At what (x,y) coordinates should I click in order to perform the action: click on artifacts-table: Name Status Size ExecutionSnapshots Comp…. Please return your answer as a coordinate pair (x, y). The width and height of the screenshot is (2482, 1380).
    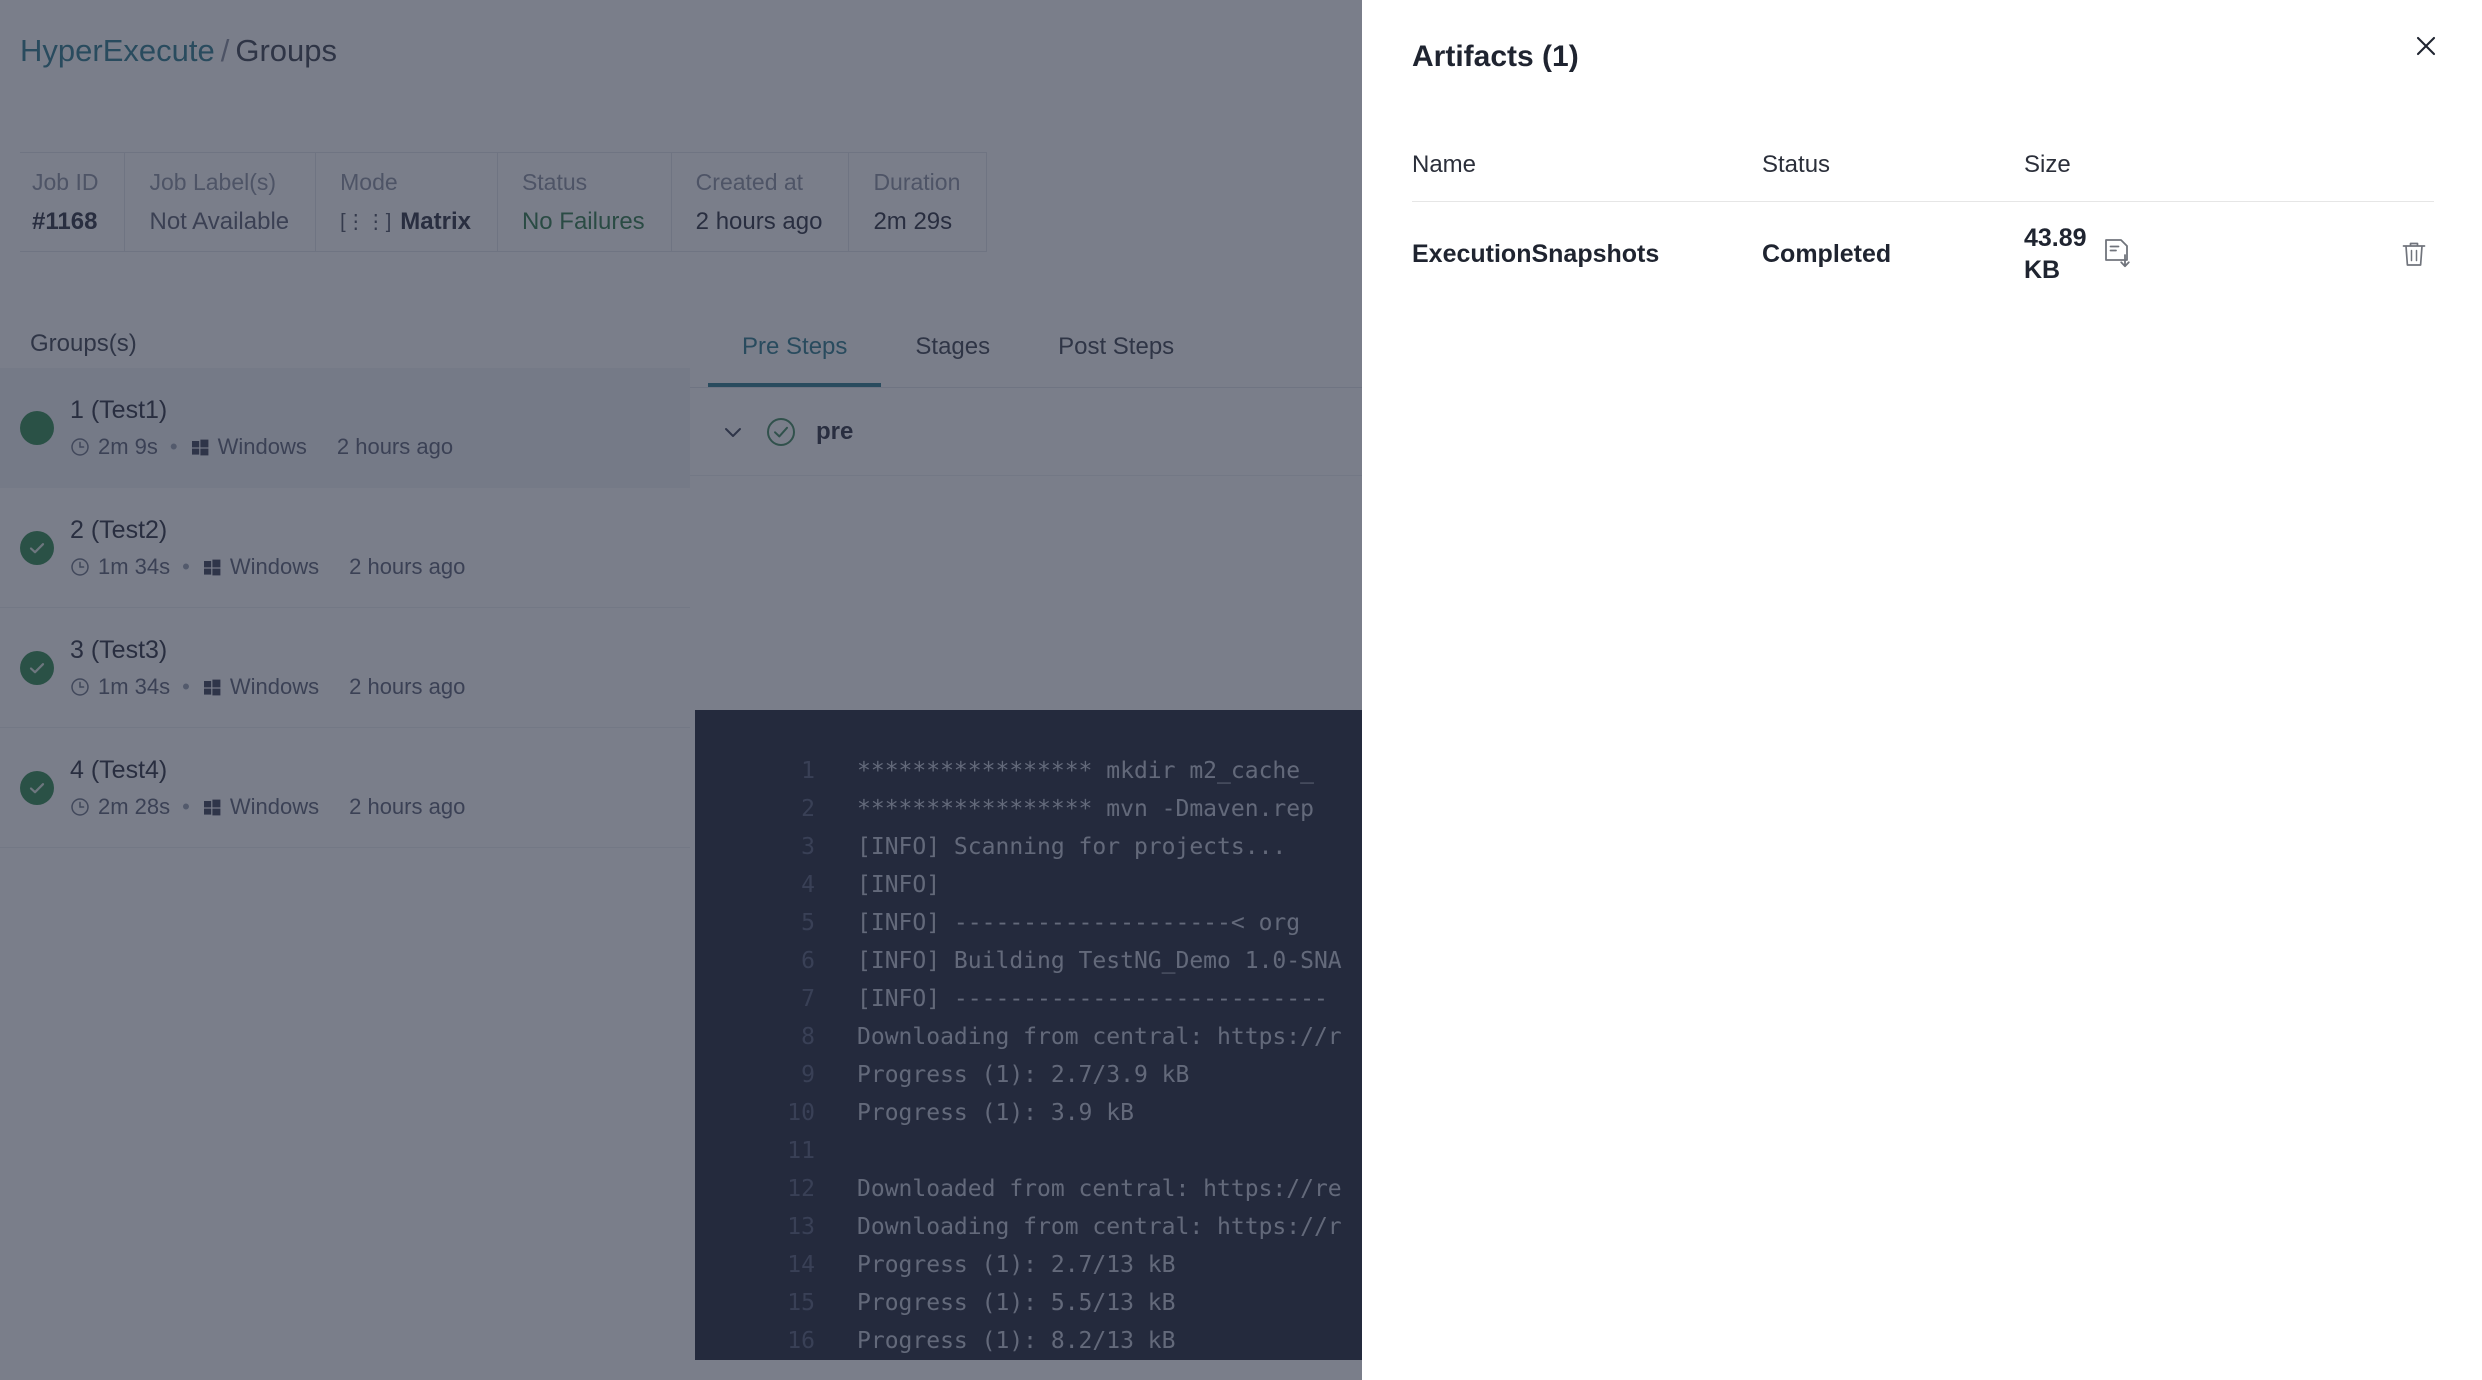
    Looking at the image, I should click on (1923, 217).